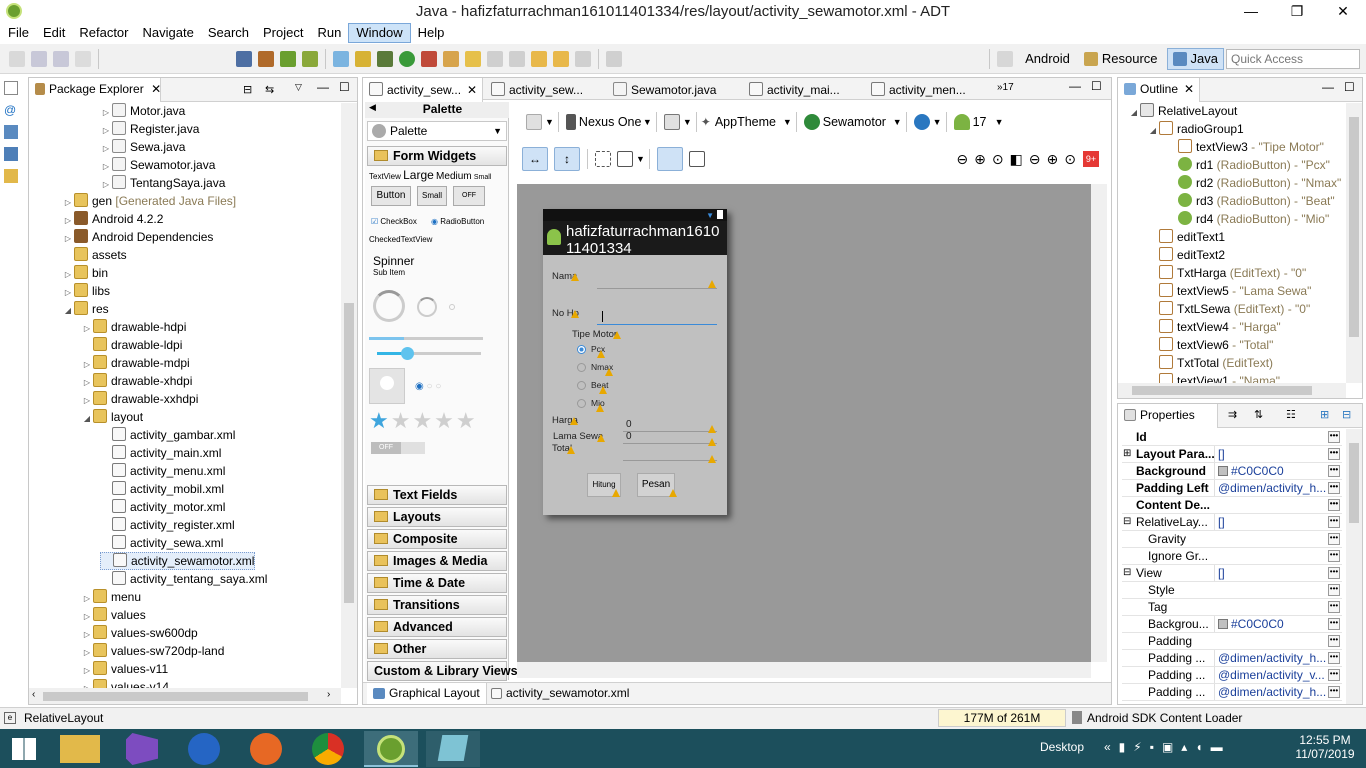 The height and width of the screenshot is (768, 1366). What do you see at coordinates (1232, 658) in the screenshot?
I see `property-row: Padding ... @dimen/activity_h... •••` at bounding box center [1232, 658].